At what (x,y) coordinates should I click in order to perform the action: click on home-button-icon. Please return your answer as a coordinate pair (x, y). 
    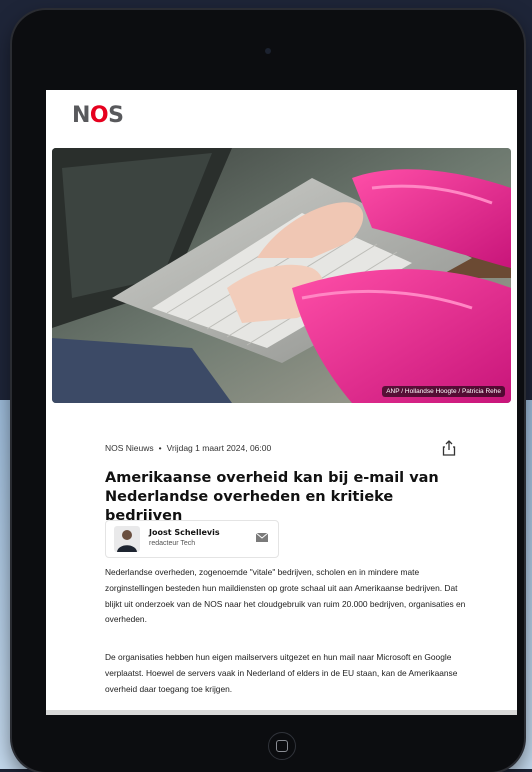
    Looking at the image, I should click on (282, 746).